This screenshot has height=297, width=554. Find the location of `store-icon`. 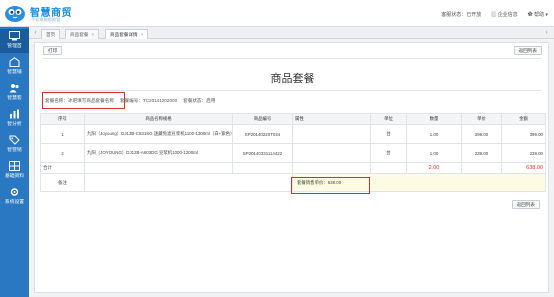

store-icon is located at coordinates (14, 62).